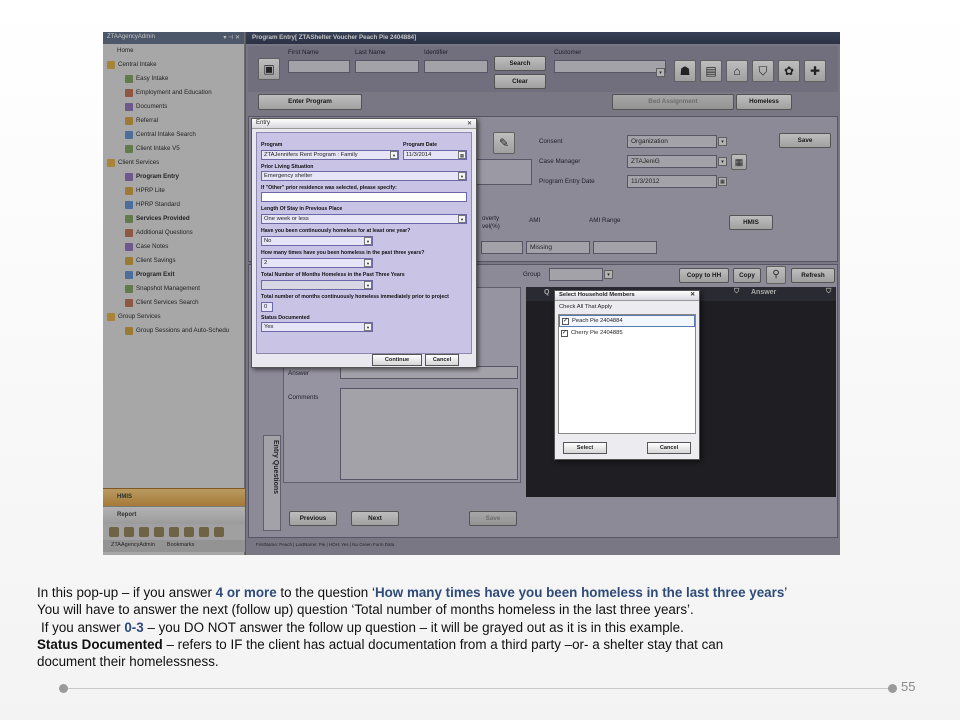  What do you see at coordinates (558, 247) in the screenshot?
I see `ami-input: Missing` at bounding box center [558, 247].